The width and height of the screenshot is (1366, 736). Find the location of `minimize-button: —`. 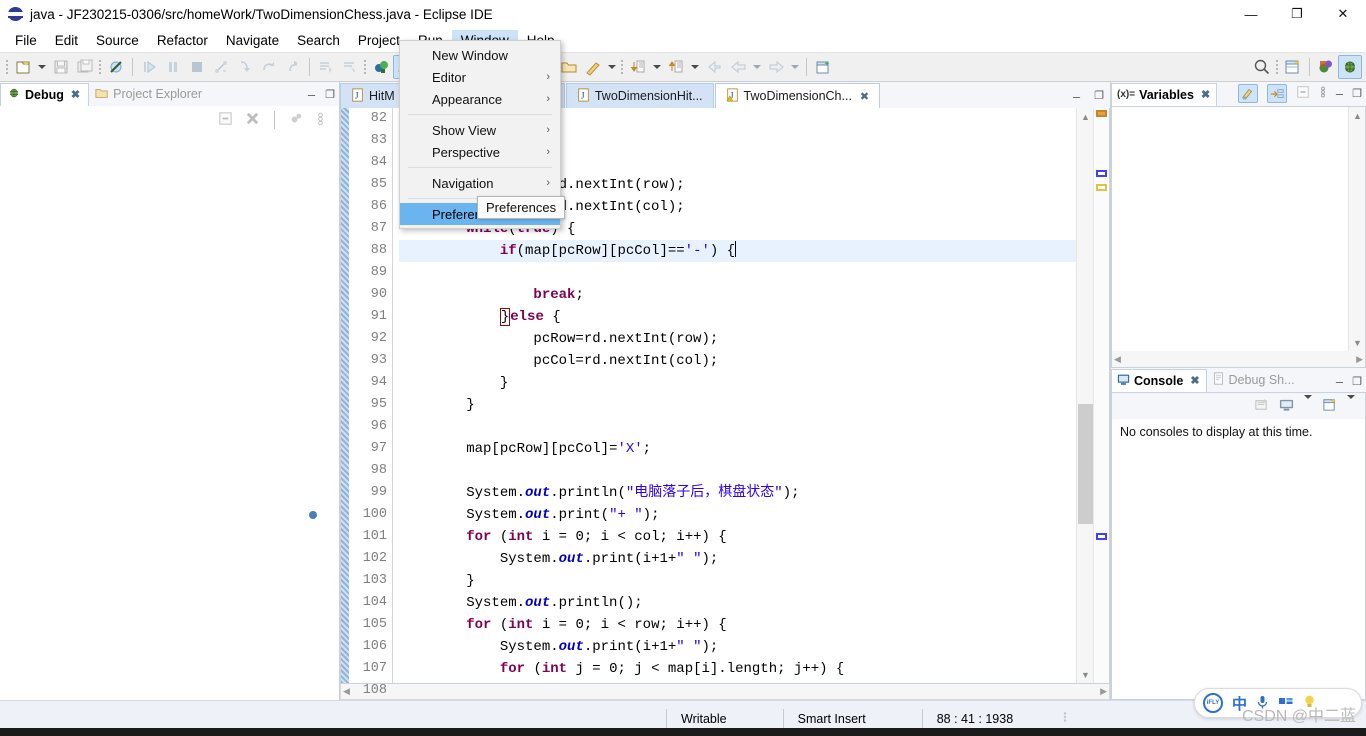

minimize-button: — is located at coordinates (1251, 14).